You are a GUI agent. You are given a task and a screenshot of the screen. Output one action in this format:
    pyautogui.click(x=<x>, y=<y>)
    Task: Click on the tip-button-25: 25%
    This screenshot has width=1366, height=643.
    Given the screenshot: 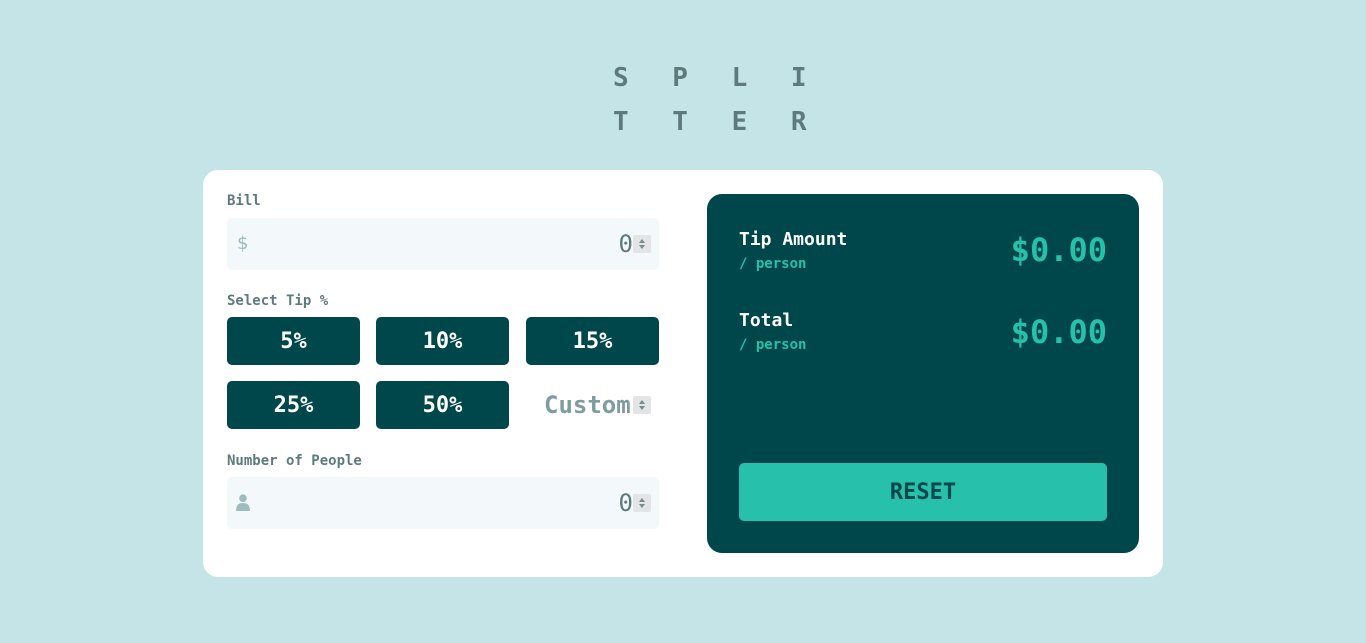 What is the action you would take?
    pyautogui.click(x=293, y=405)
    